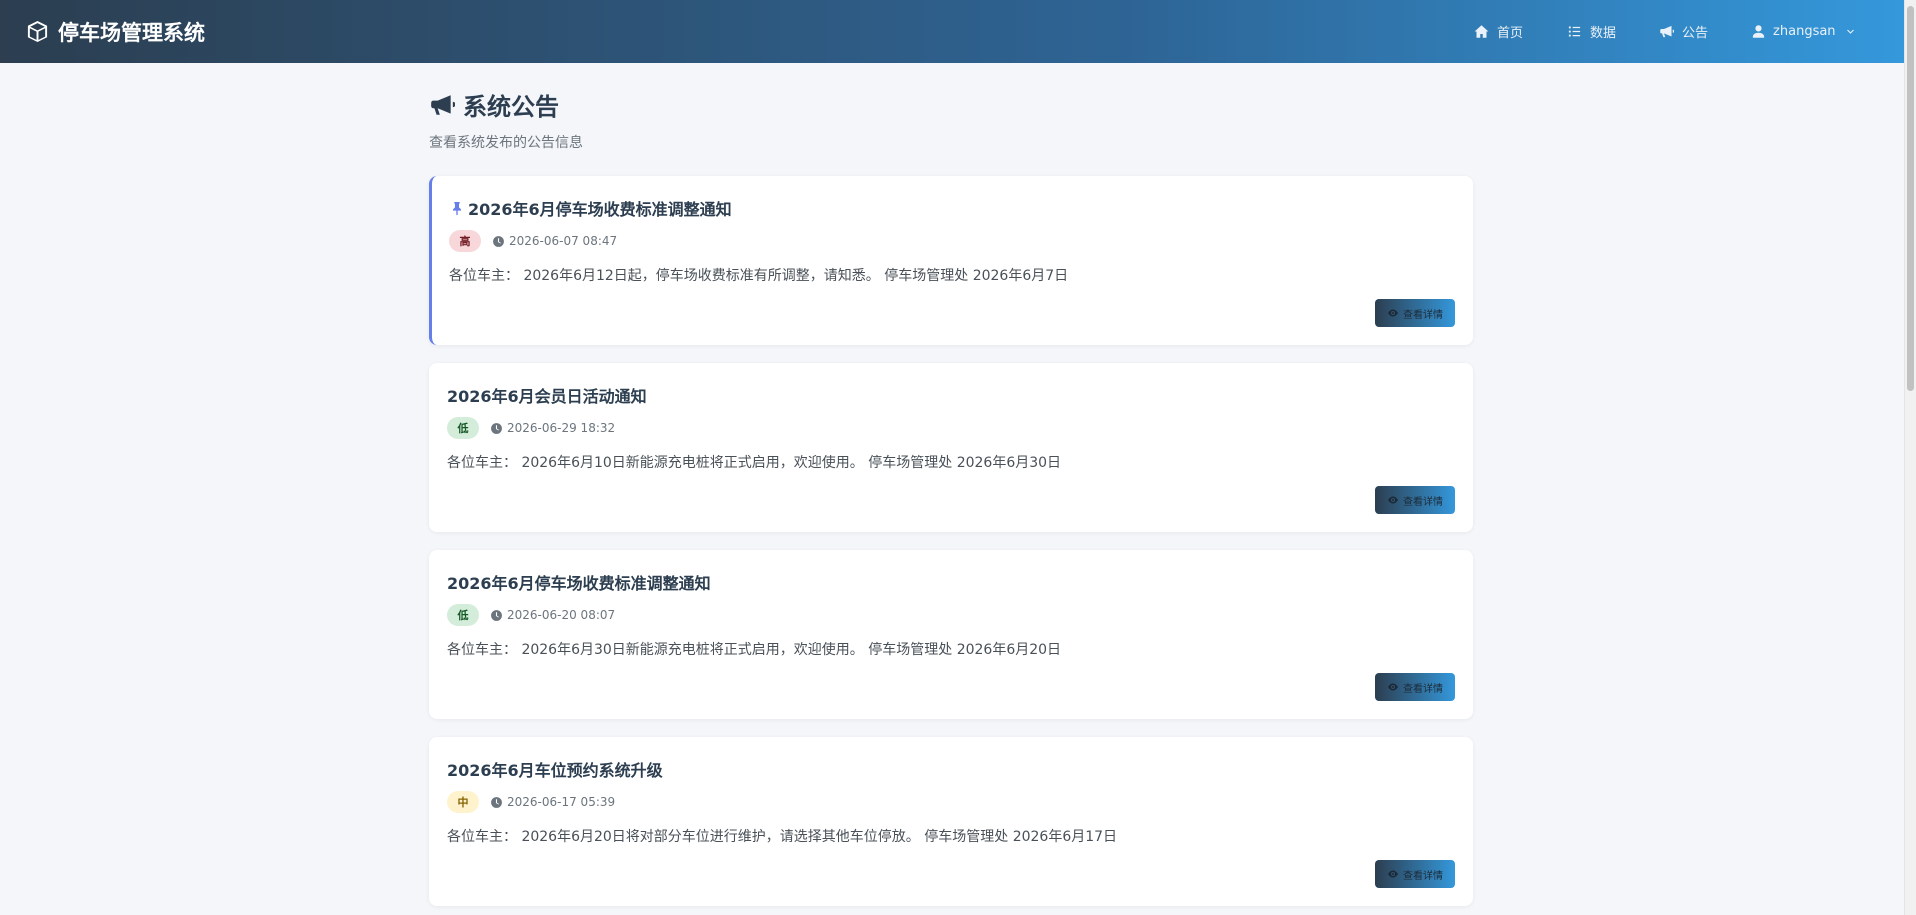 This screenshot has width=1916, height=915. What do you see at coordinates (457, 209) in the screenshot?
I see `pin-icon` at bounding box center [457, 209].